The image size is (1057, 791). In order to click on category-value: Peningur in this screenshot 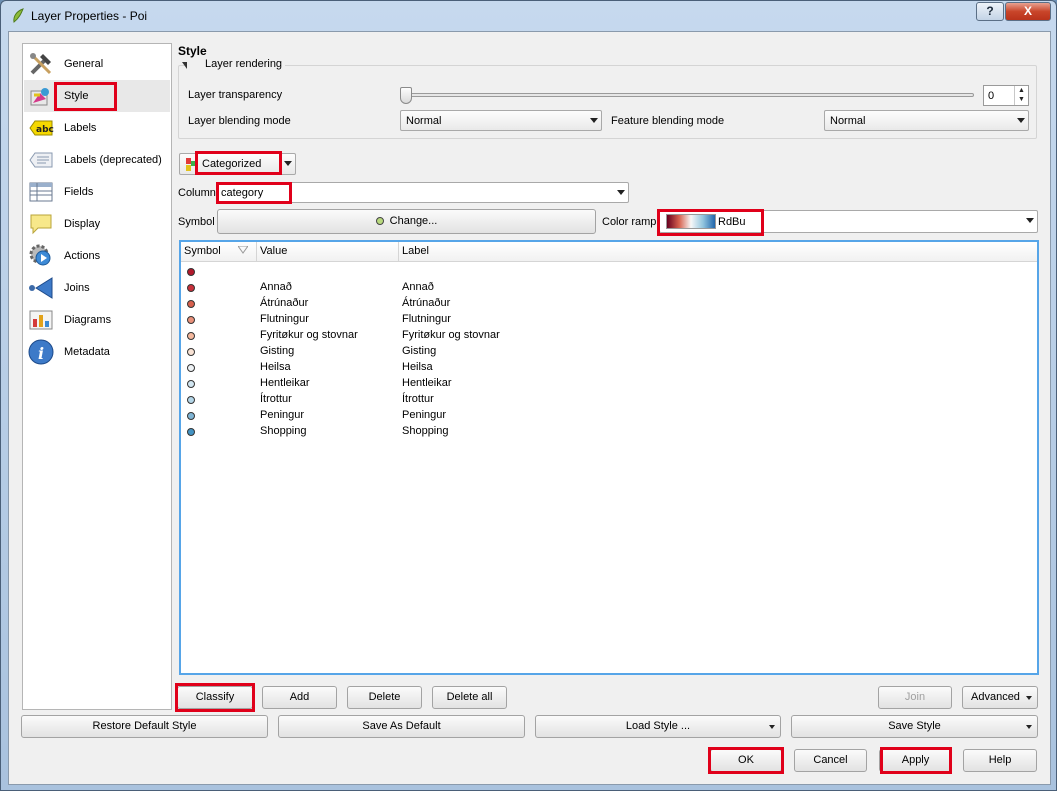, I will do `click(282, 415)`.